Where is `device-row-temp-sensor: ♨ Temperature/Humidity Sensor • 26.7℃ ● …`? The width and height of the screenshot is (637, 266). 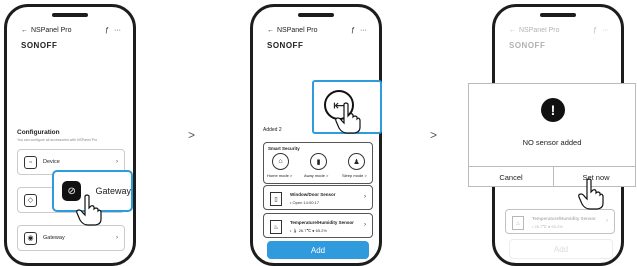 device-row-temp-sensor: ♨ Temperature/Humidity Sensor • 26.7℃ ● … is located at coordinates (560, 221).